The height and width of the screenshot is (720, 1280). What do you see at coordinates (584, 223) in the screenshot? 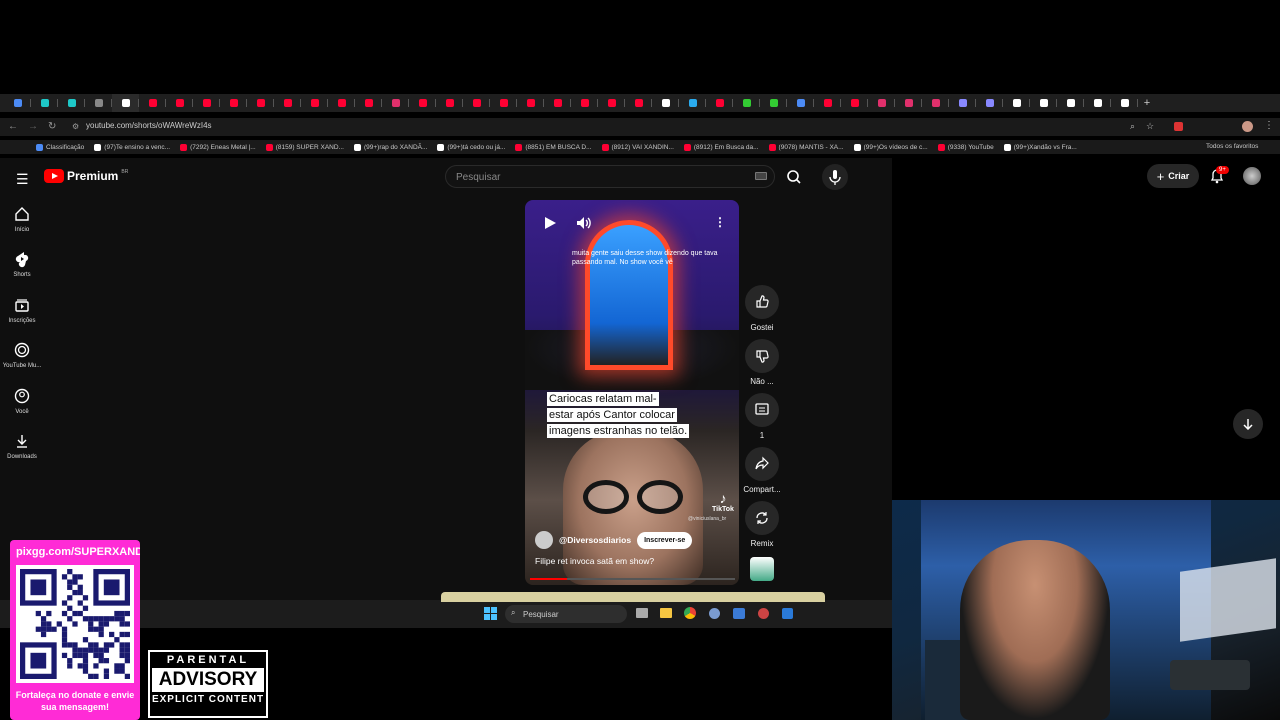
I see `volume-icon` at bounding box center [584, 223].